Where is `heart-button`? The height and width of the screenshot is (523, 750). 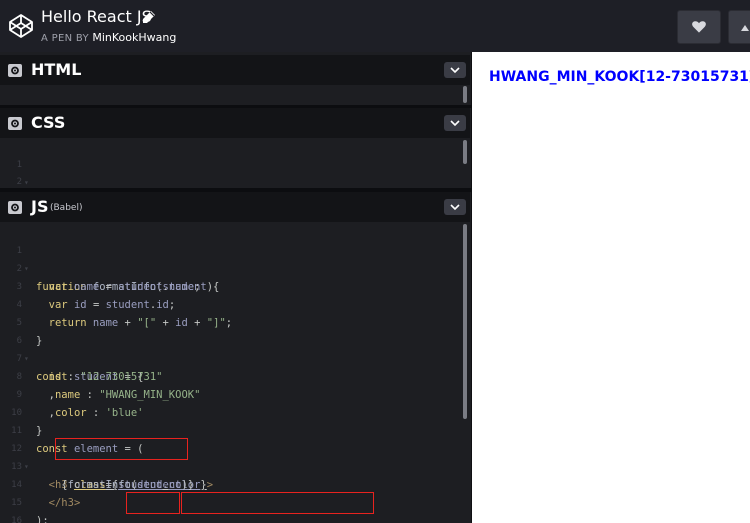 heart-button is located at coordinates (699, 27).